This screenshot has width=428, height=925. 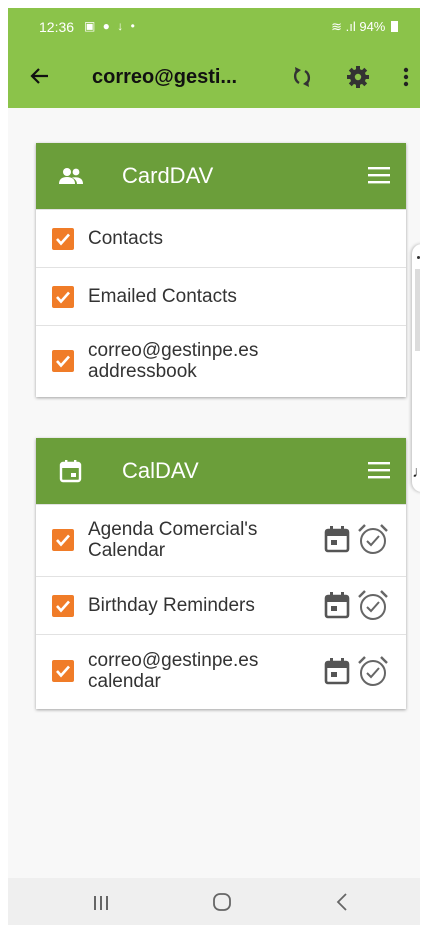 I want to click on status-right: ≋ .ıl 94%, so click(x=364, y=27).